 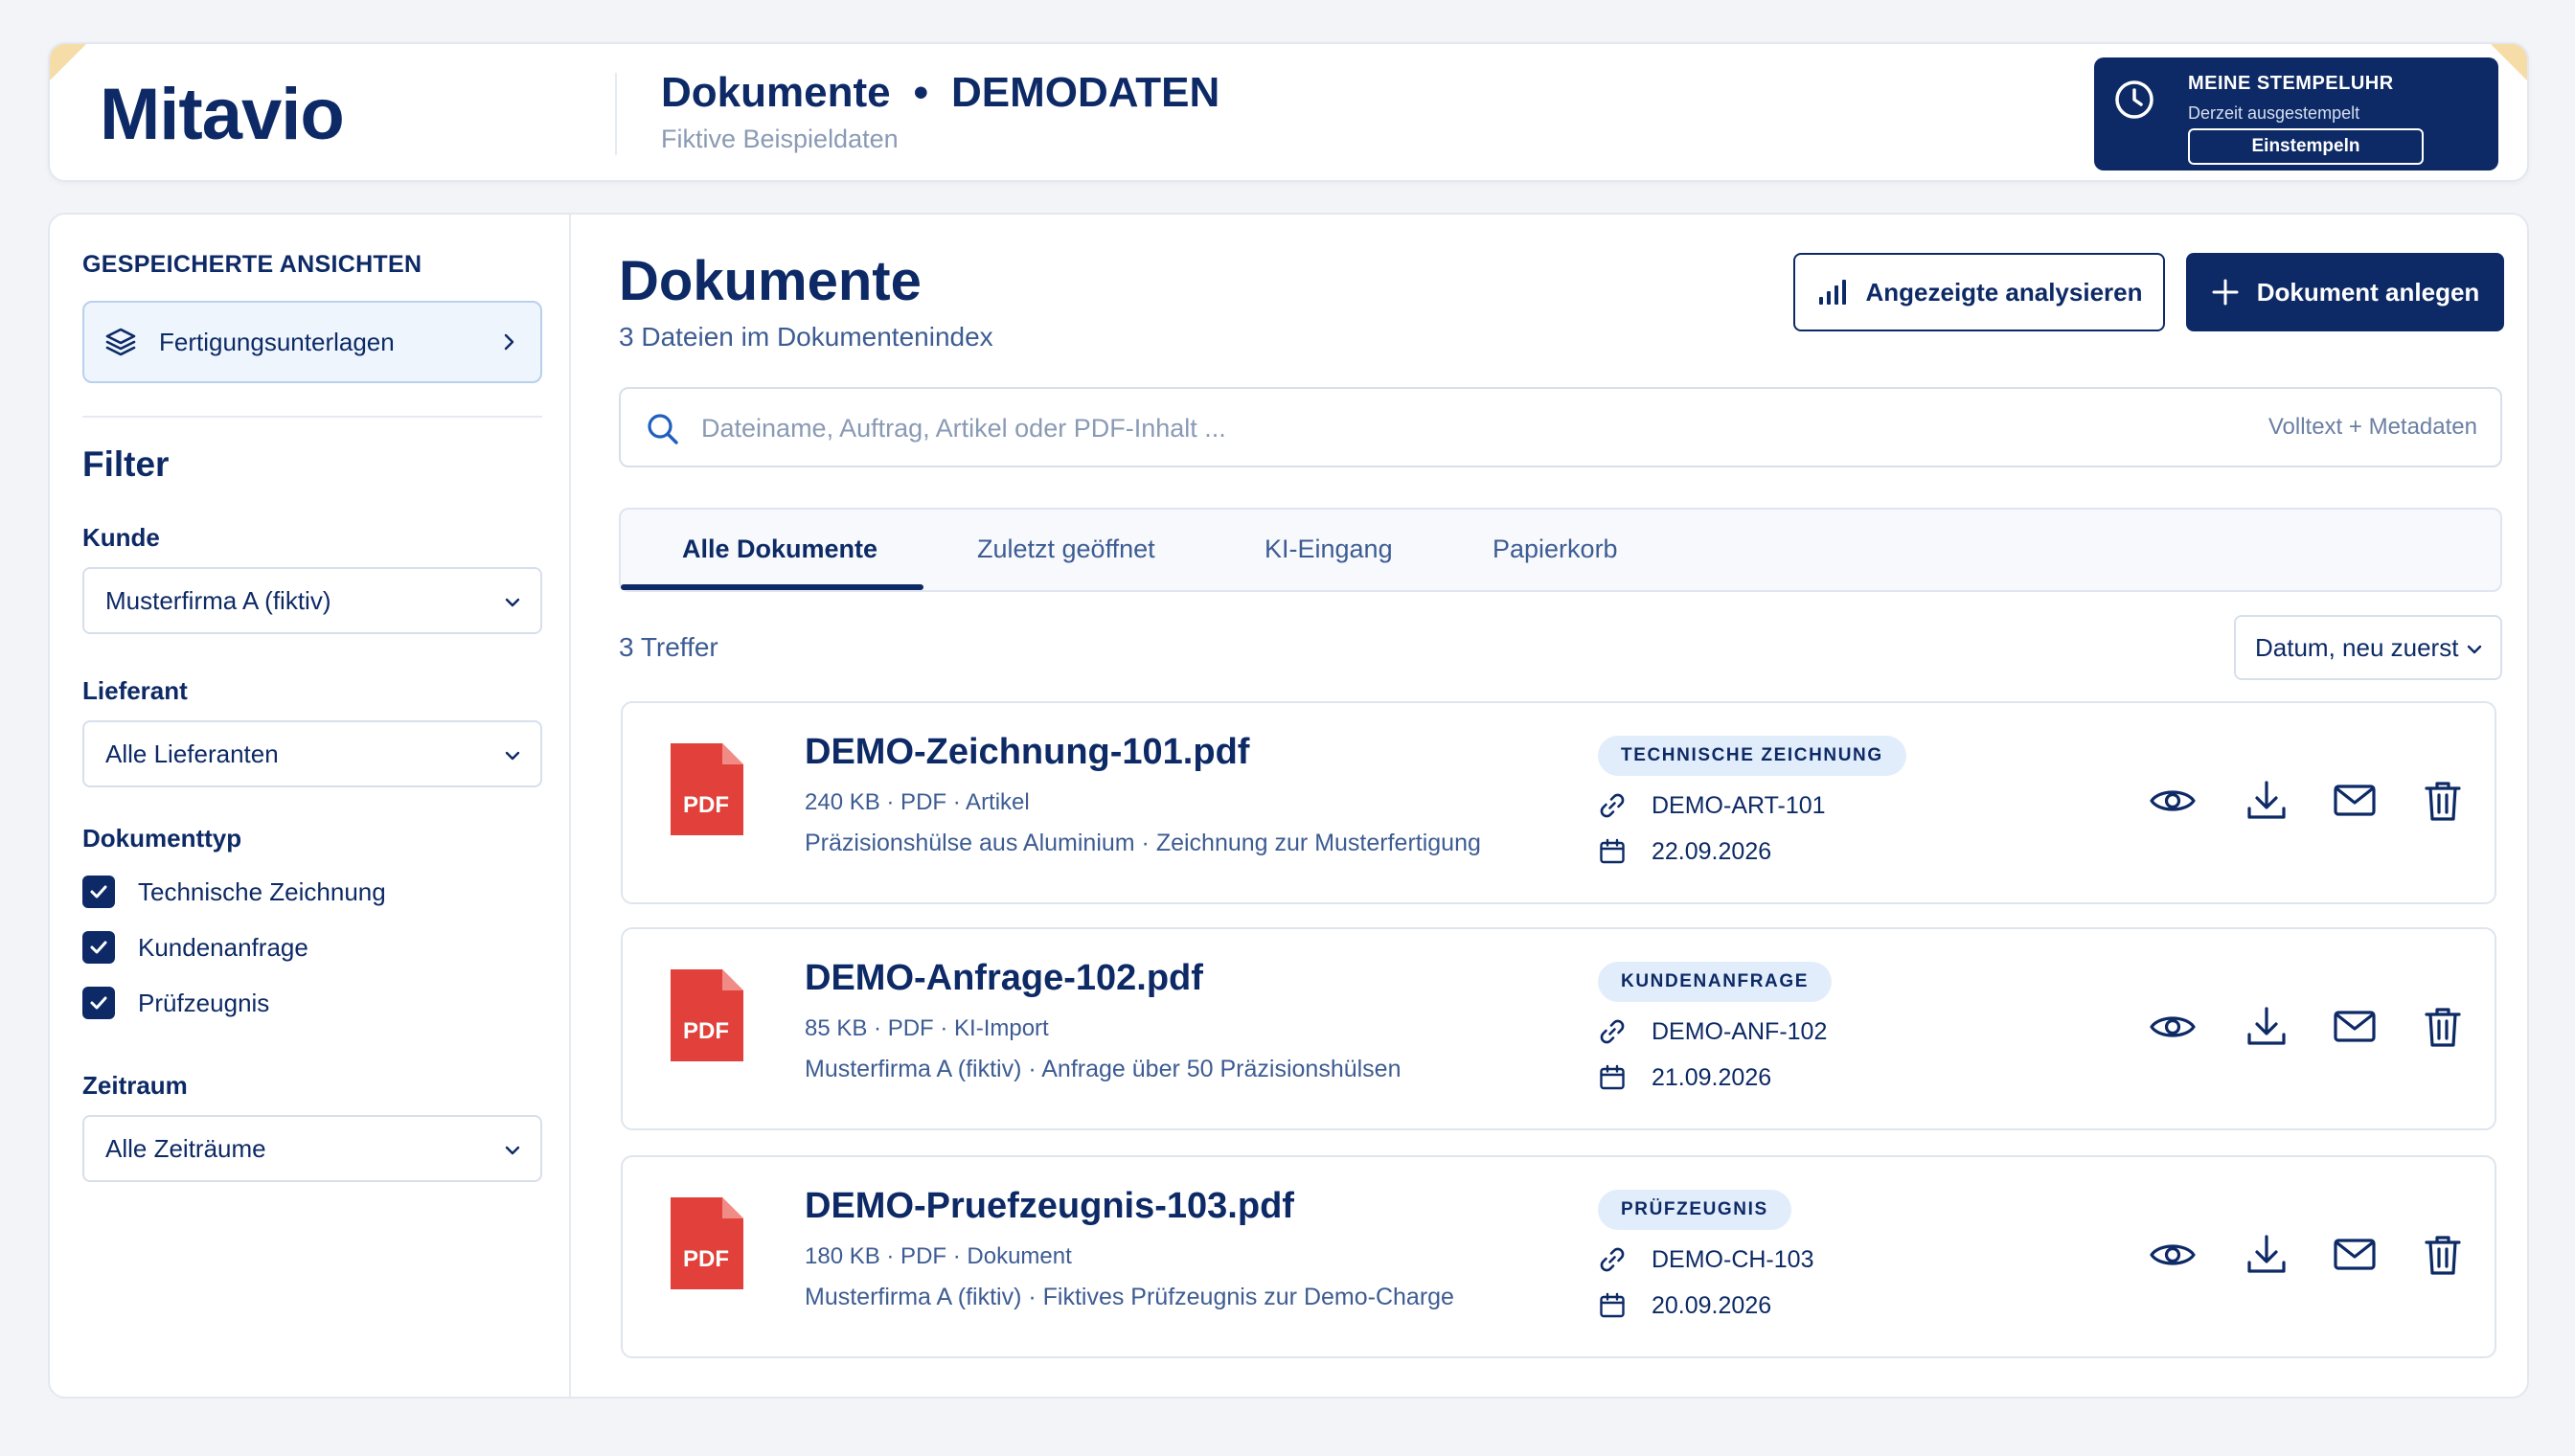 I want to click on sidebar-divider, so click(x=312, y=417).